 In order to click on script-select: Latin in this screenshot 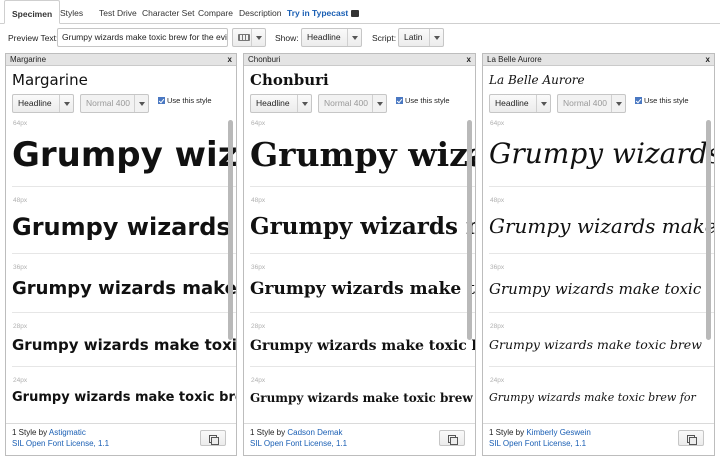, I will do `click(421, 37)`.